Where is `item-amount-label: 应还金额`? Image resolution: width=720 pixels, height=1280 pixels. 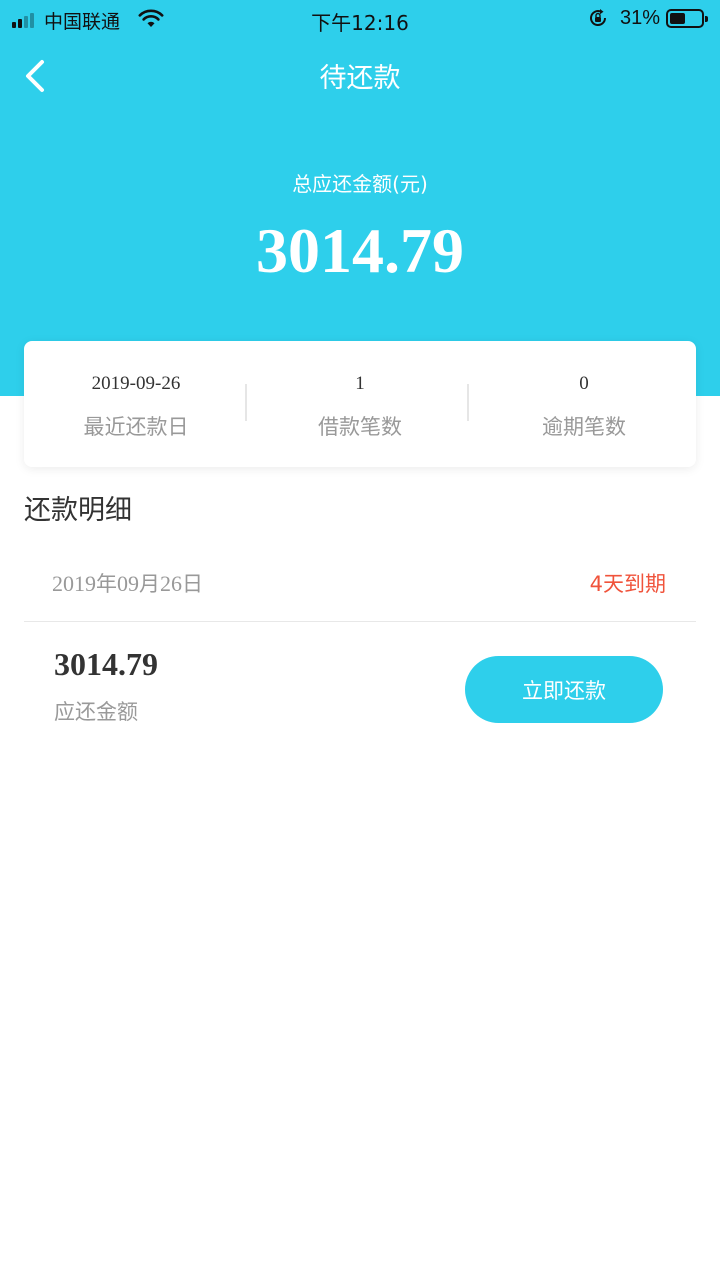
item-amount-label: 应还金额 is located at coordinates (96, 712).